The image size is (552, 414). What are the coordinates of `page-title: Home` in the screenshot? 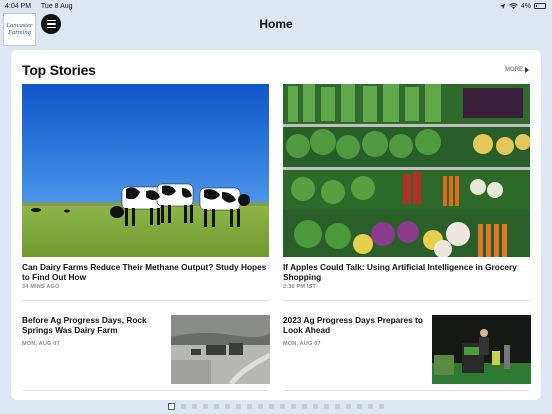 It's located at (276, 24).